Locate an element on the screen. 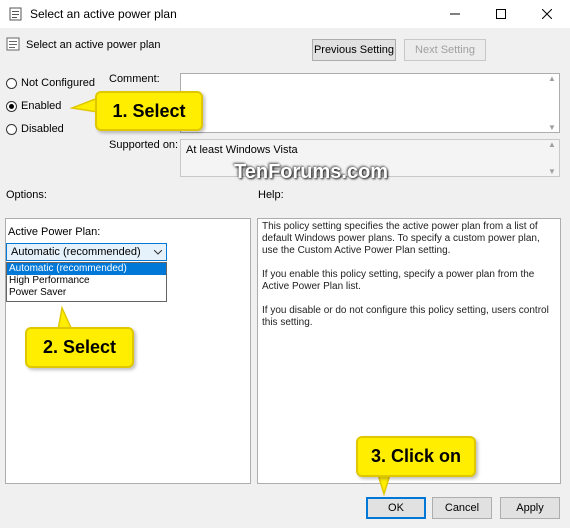 The image size is (570, 528). previous-setting-button: Previous Setting is located at coordinates (354, 50).